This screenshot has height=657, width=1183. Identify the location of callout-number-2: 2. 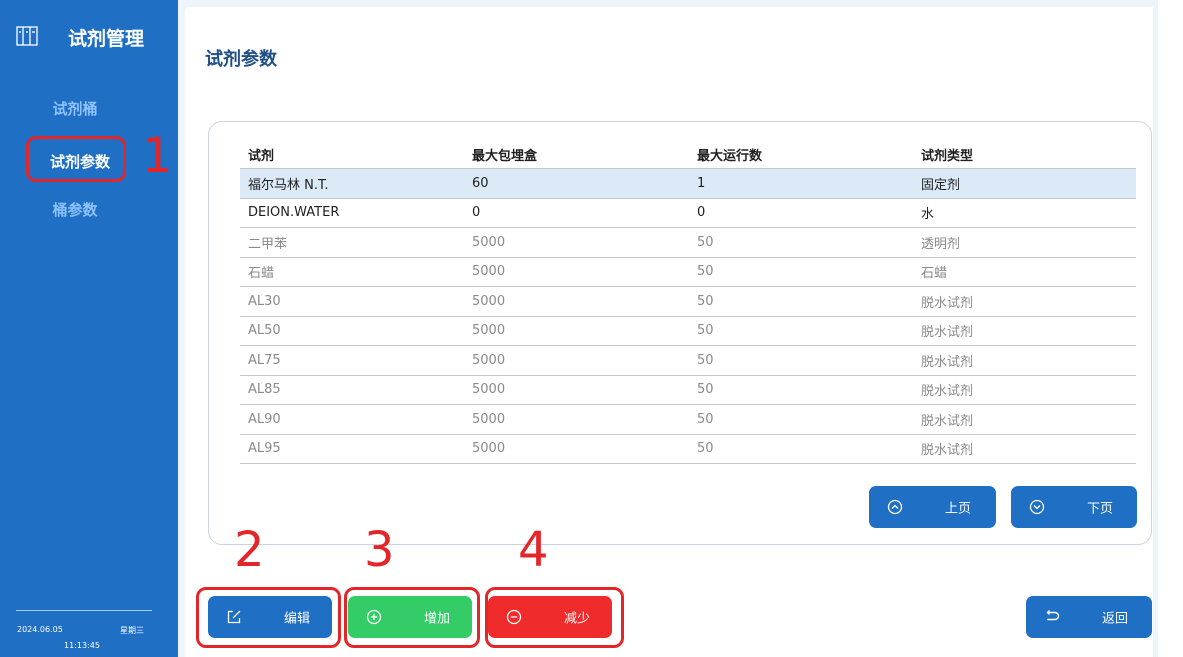
(249, 550).